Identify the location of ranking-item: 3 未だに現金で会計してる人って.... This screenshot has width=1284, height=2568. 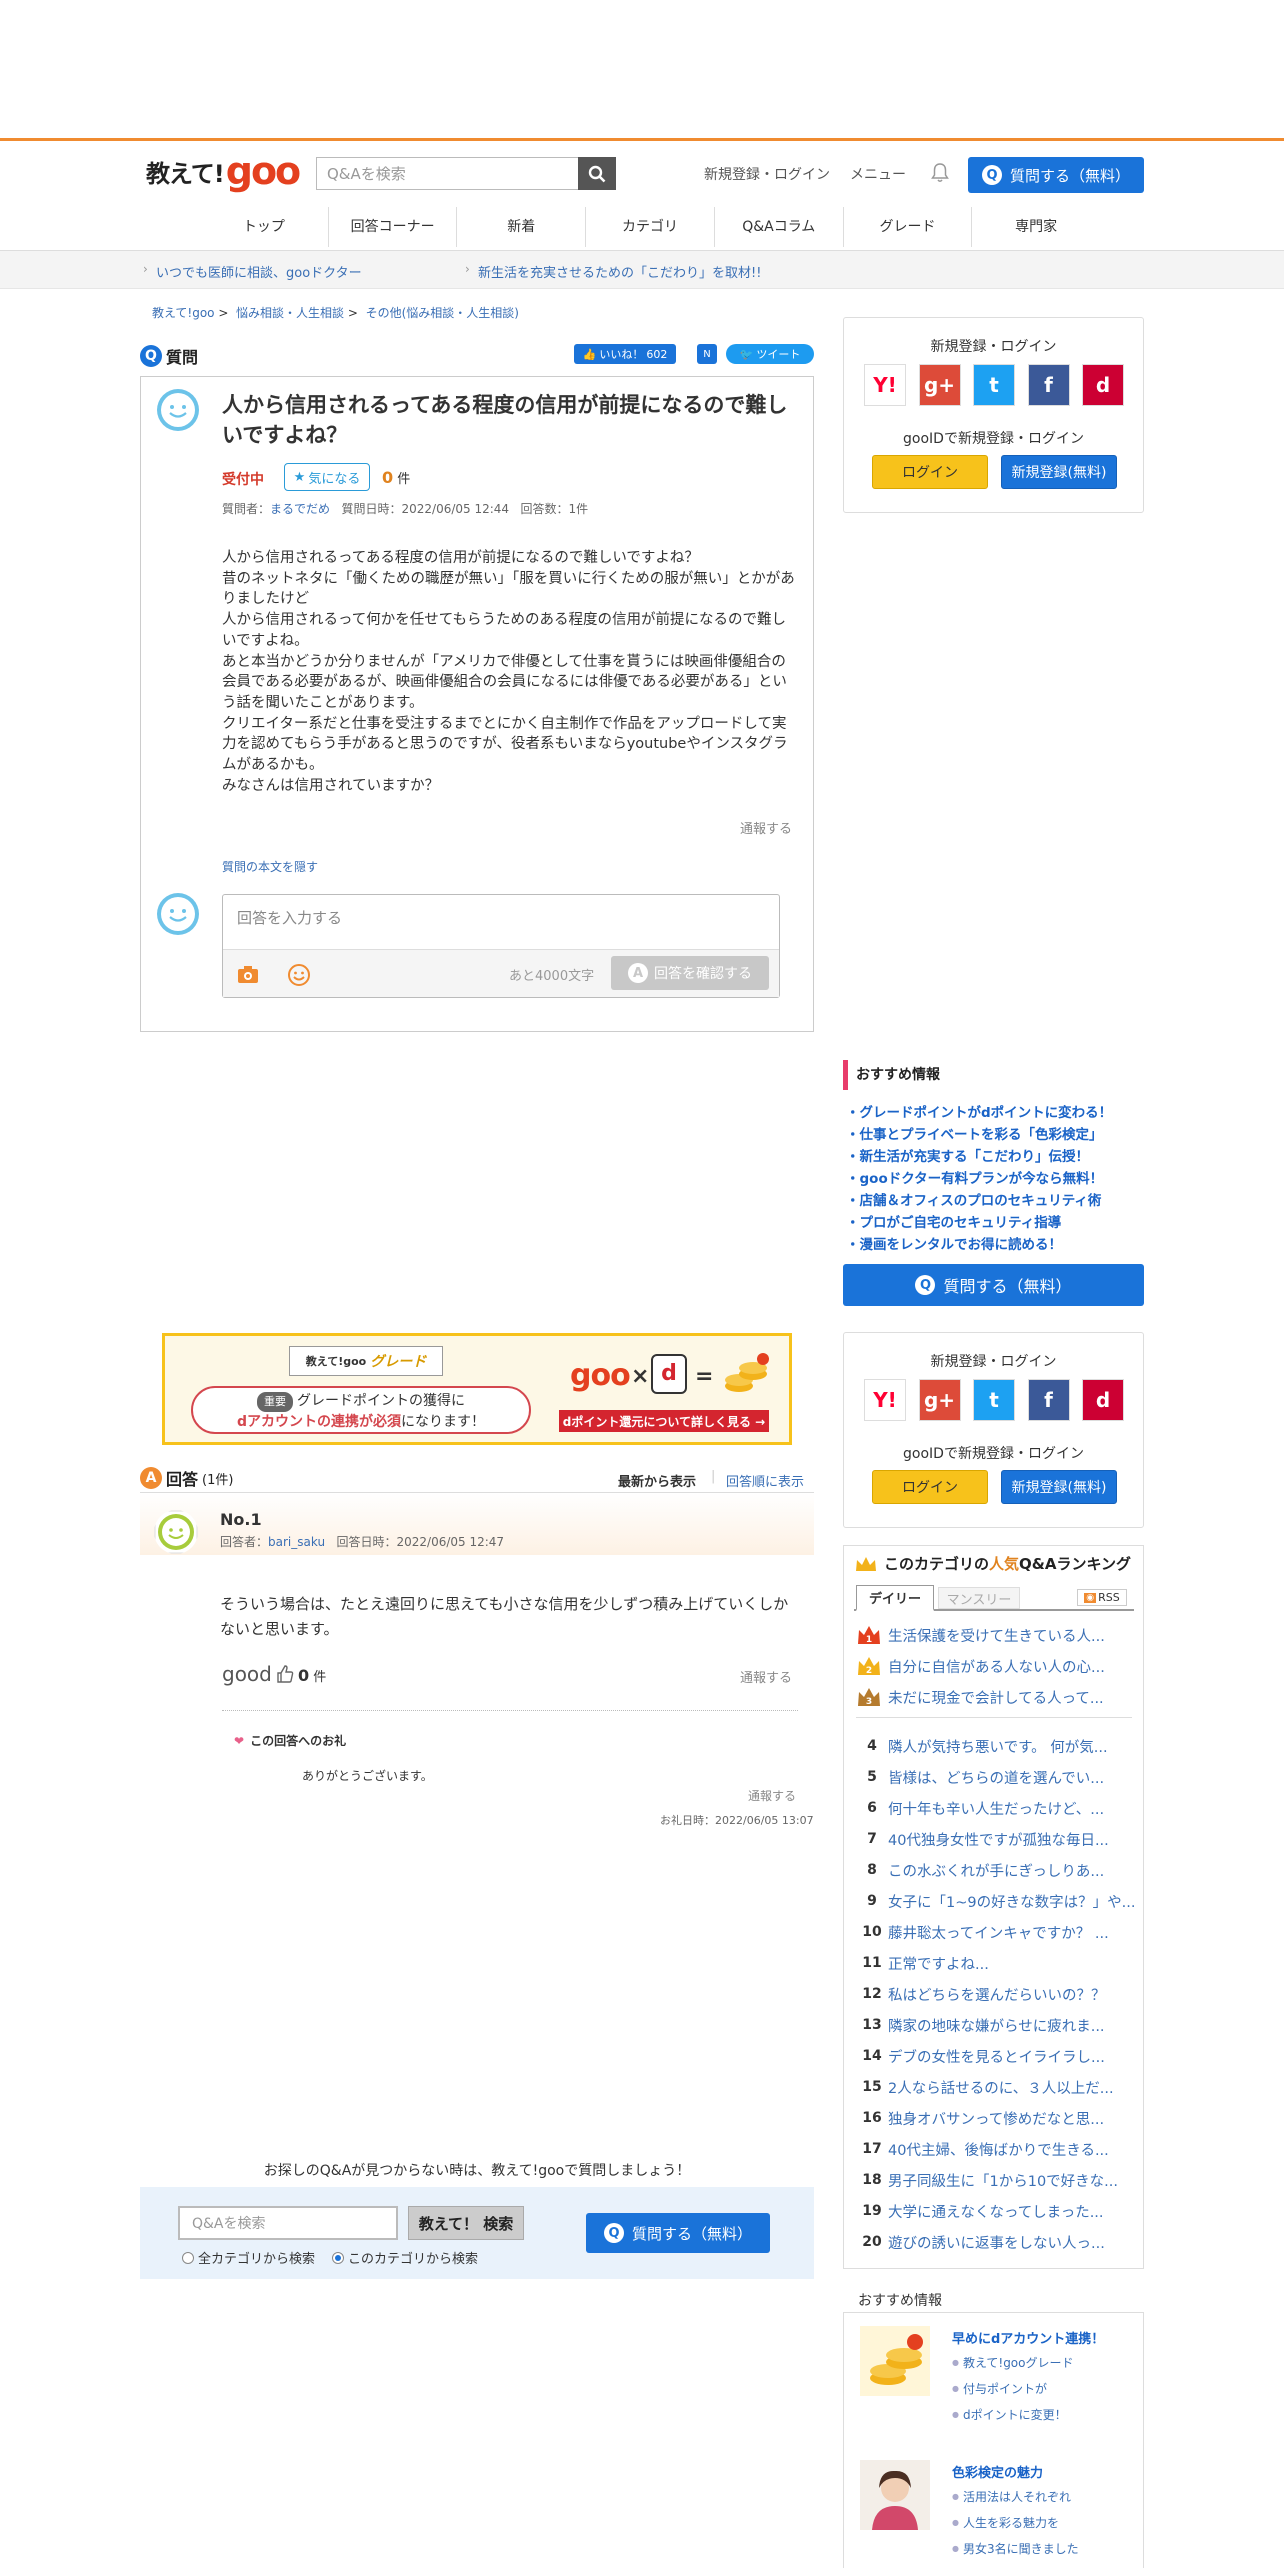
(997, 1697).